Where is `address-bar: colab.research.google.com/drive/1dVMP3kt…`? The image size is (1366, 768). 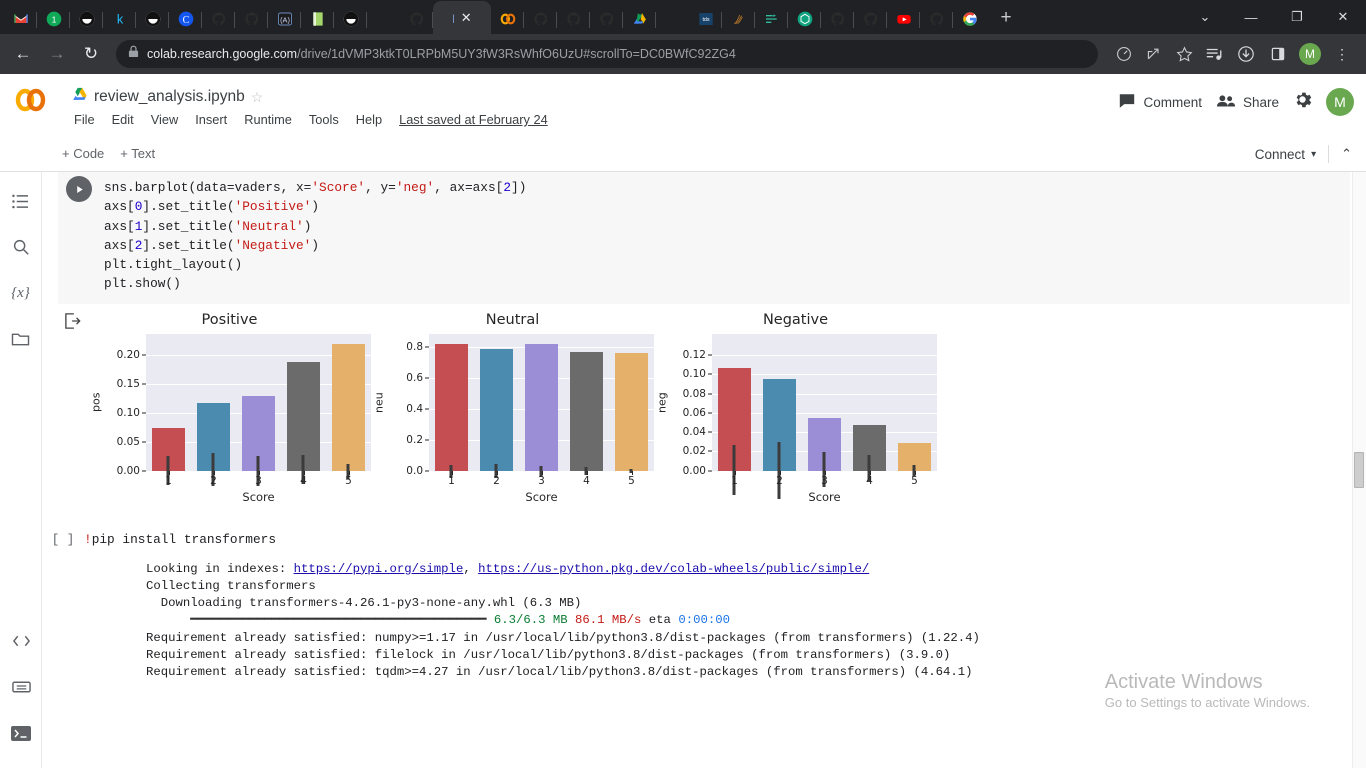
address-bar: colab.research.google.com/drive/1dVMP3kt… is located at coordinates (607, 54).